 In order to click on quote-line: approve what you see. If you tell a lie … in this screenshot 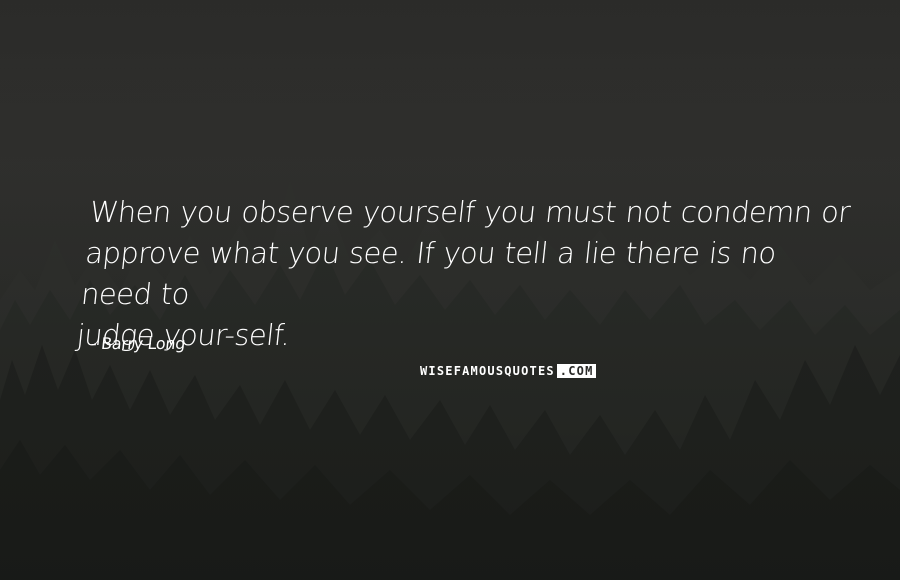, I will do `click(428, 273)`.